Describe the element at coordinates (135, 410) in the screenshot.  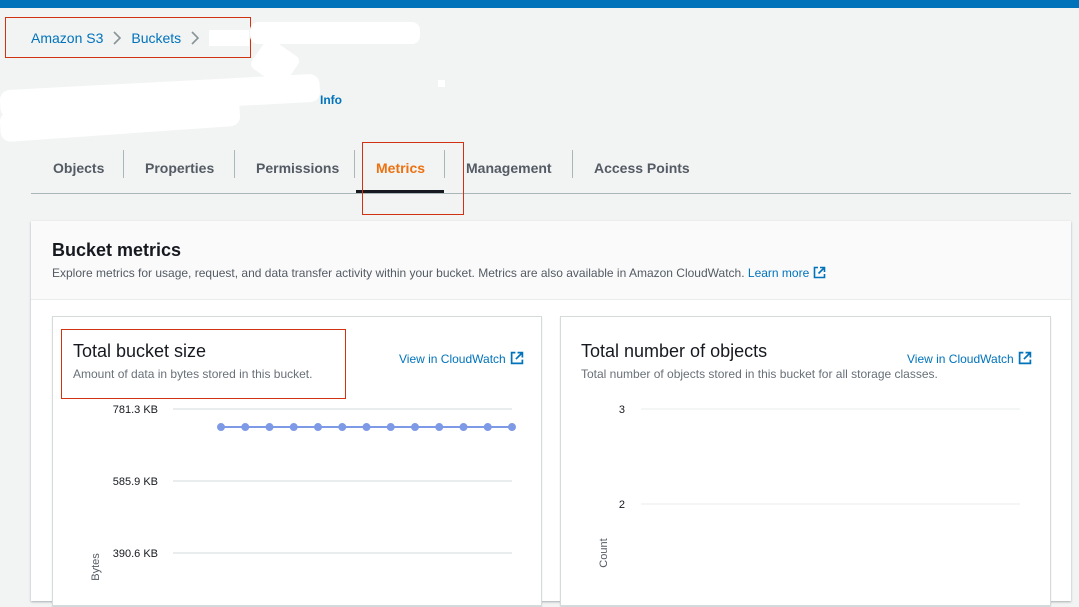
I see `y-tick-label: 781.3 KB` at that location.